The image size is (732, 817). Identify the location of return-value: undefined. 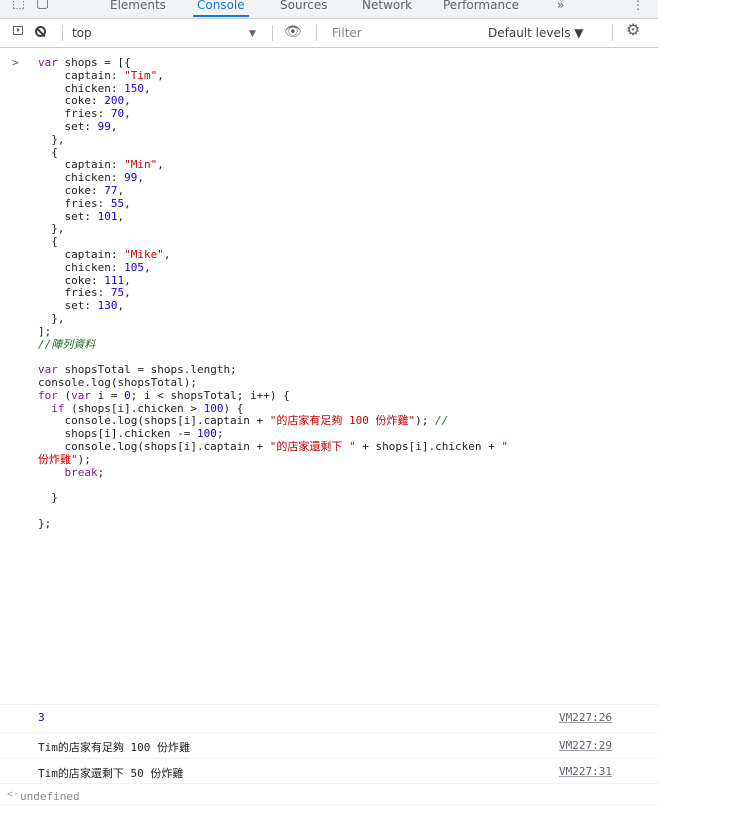
(50, 796).